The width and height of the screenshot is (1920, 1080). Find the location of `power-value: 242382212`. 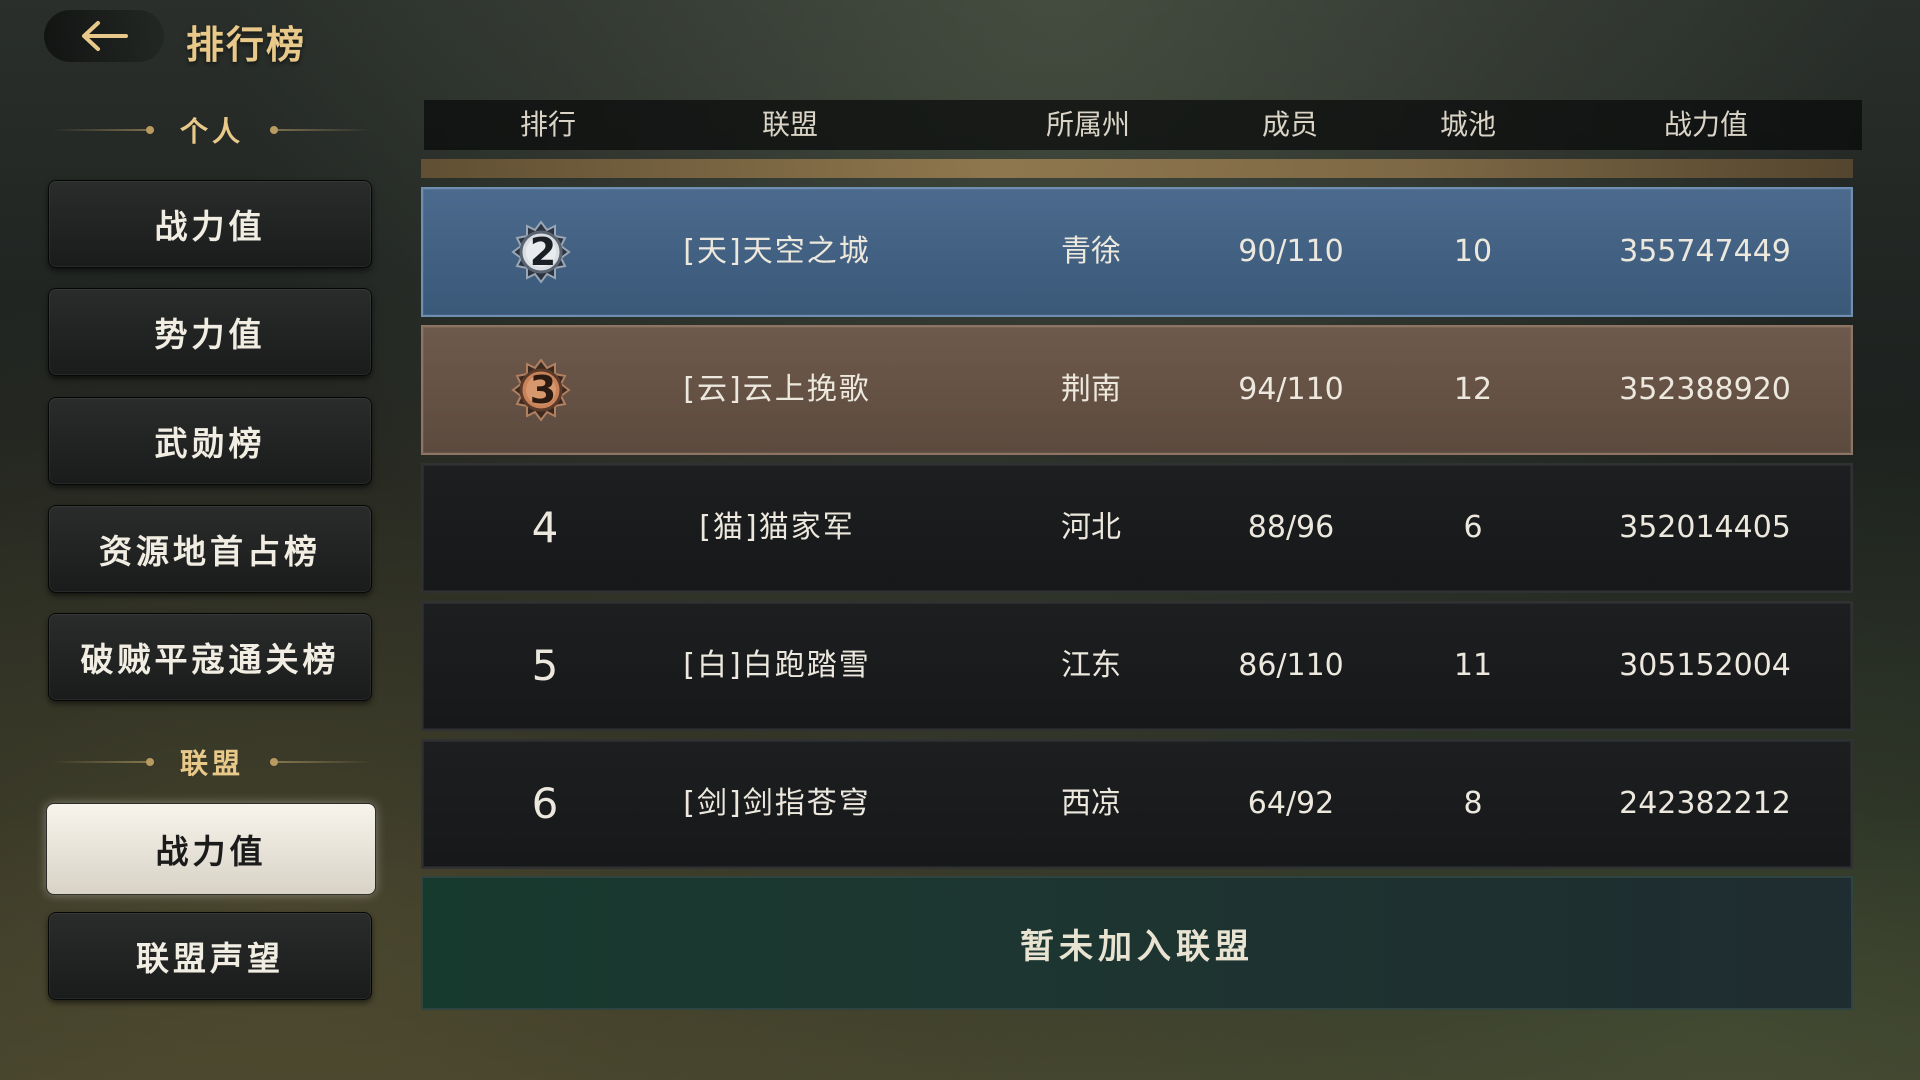

power-value: 242382212 is located at coordinates (1705, 803).